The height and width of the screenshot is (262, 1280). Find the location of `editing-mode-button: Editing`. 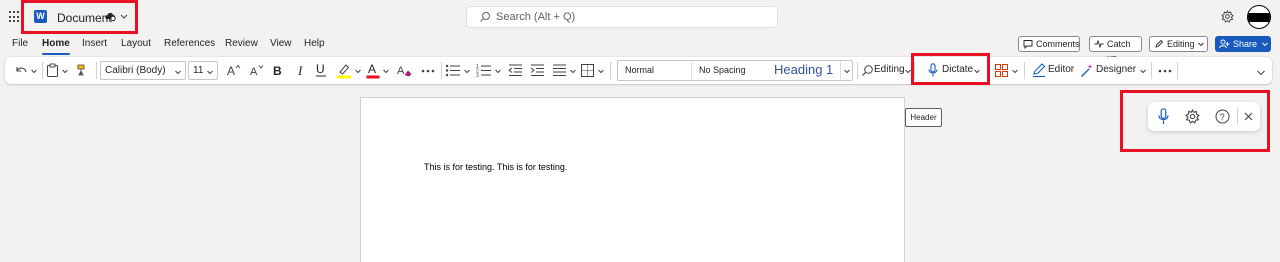

editing-mode-button: Editing is located at coordinates (1178, 44).